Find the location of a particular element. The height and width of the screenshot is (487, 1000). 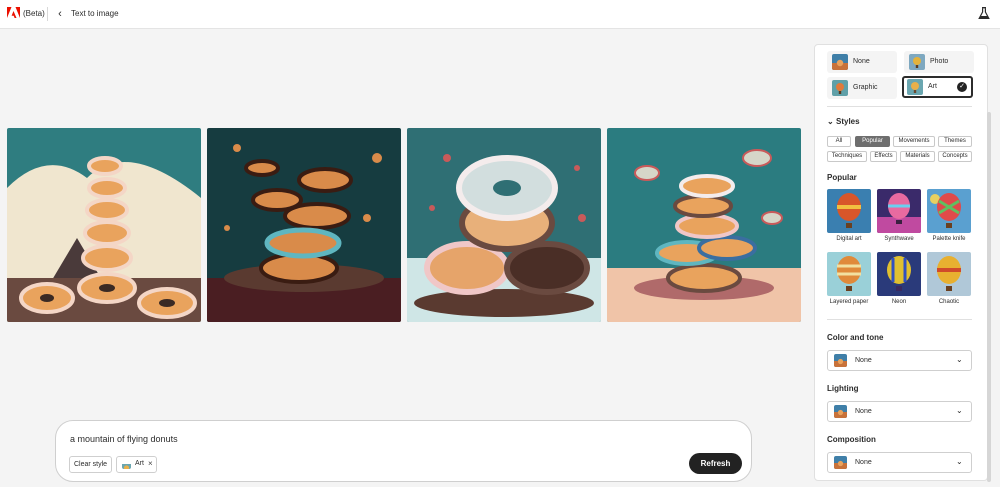

refresh-button: Refresh is located at coordinates (715, 463).